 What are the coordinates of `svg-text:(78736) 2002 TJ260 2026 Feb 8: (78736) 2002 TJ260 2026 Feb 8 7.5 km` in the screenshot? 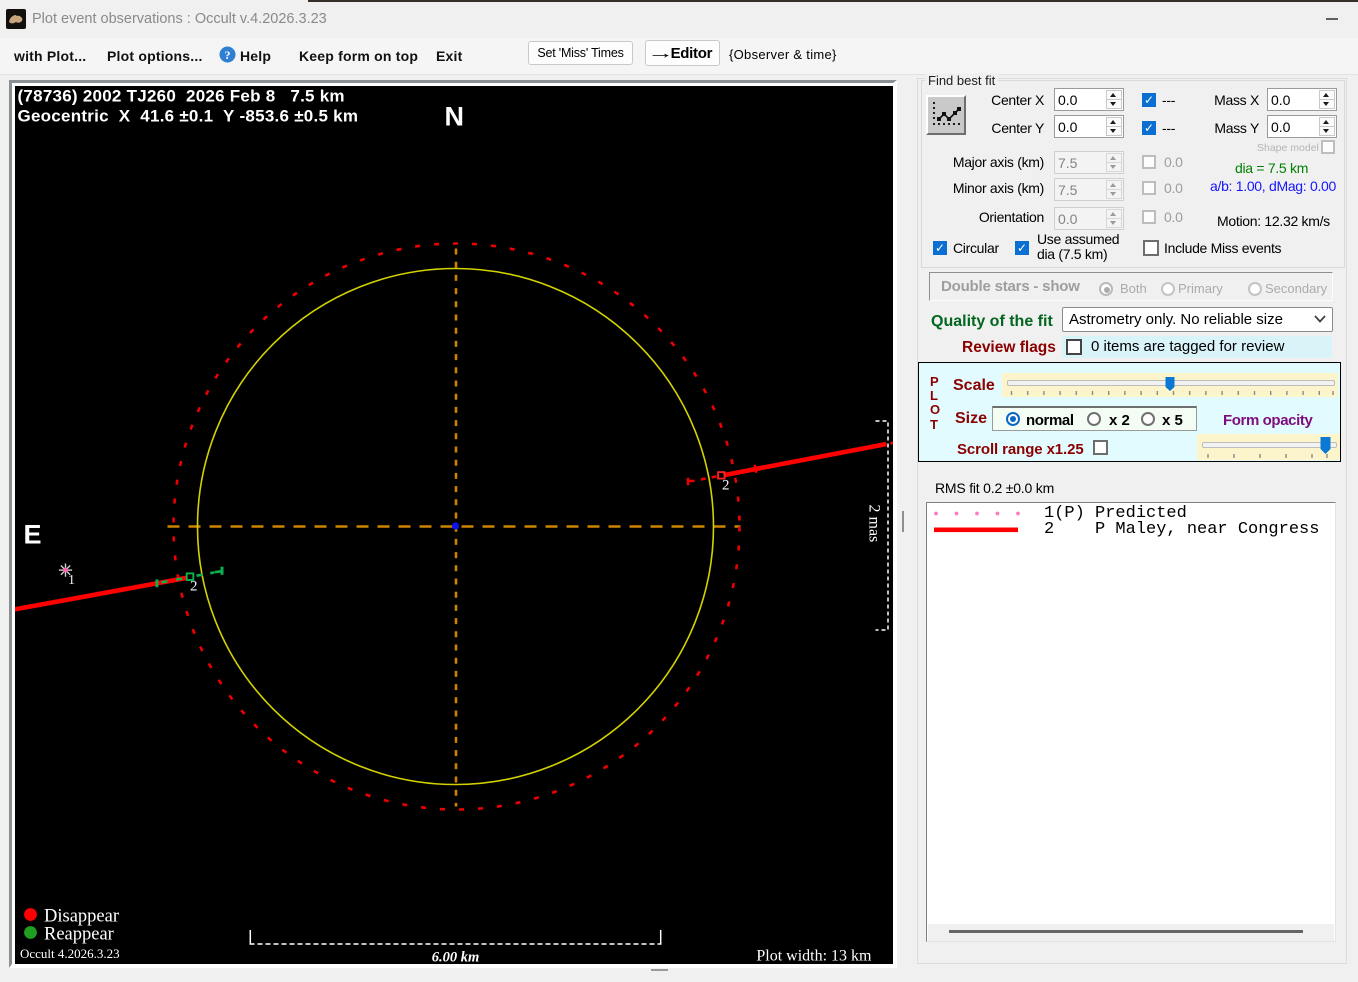 It's located at (180, 95).